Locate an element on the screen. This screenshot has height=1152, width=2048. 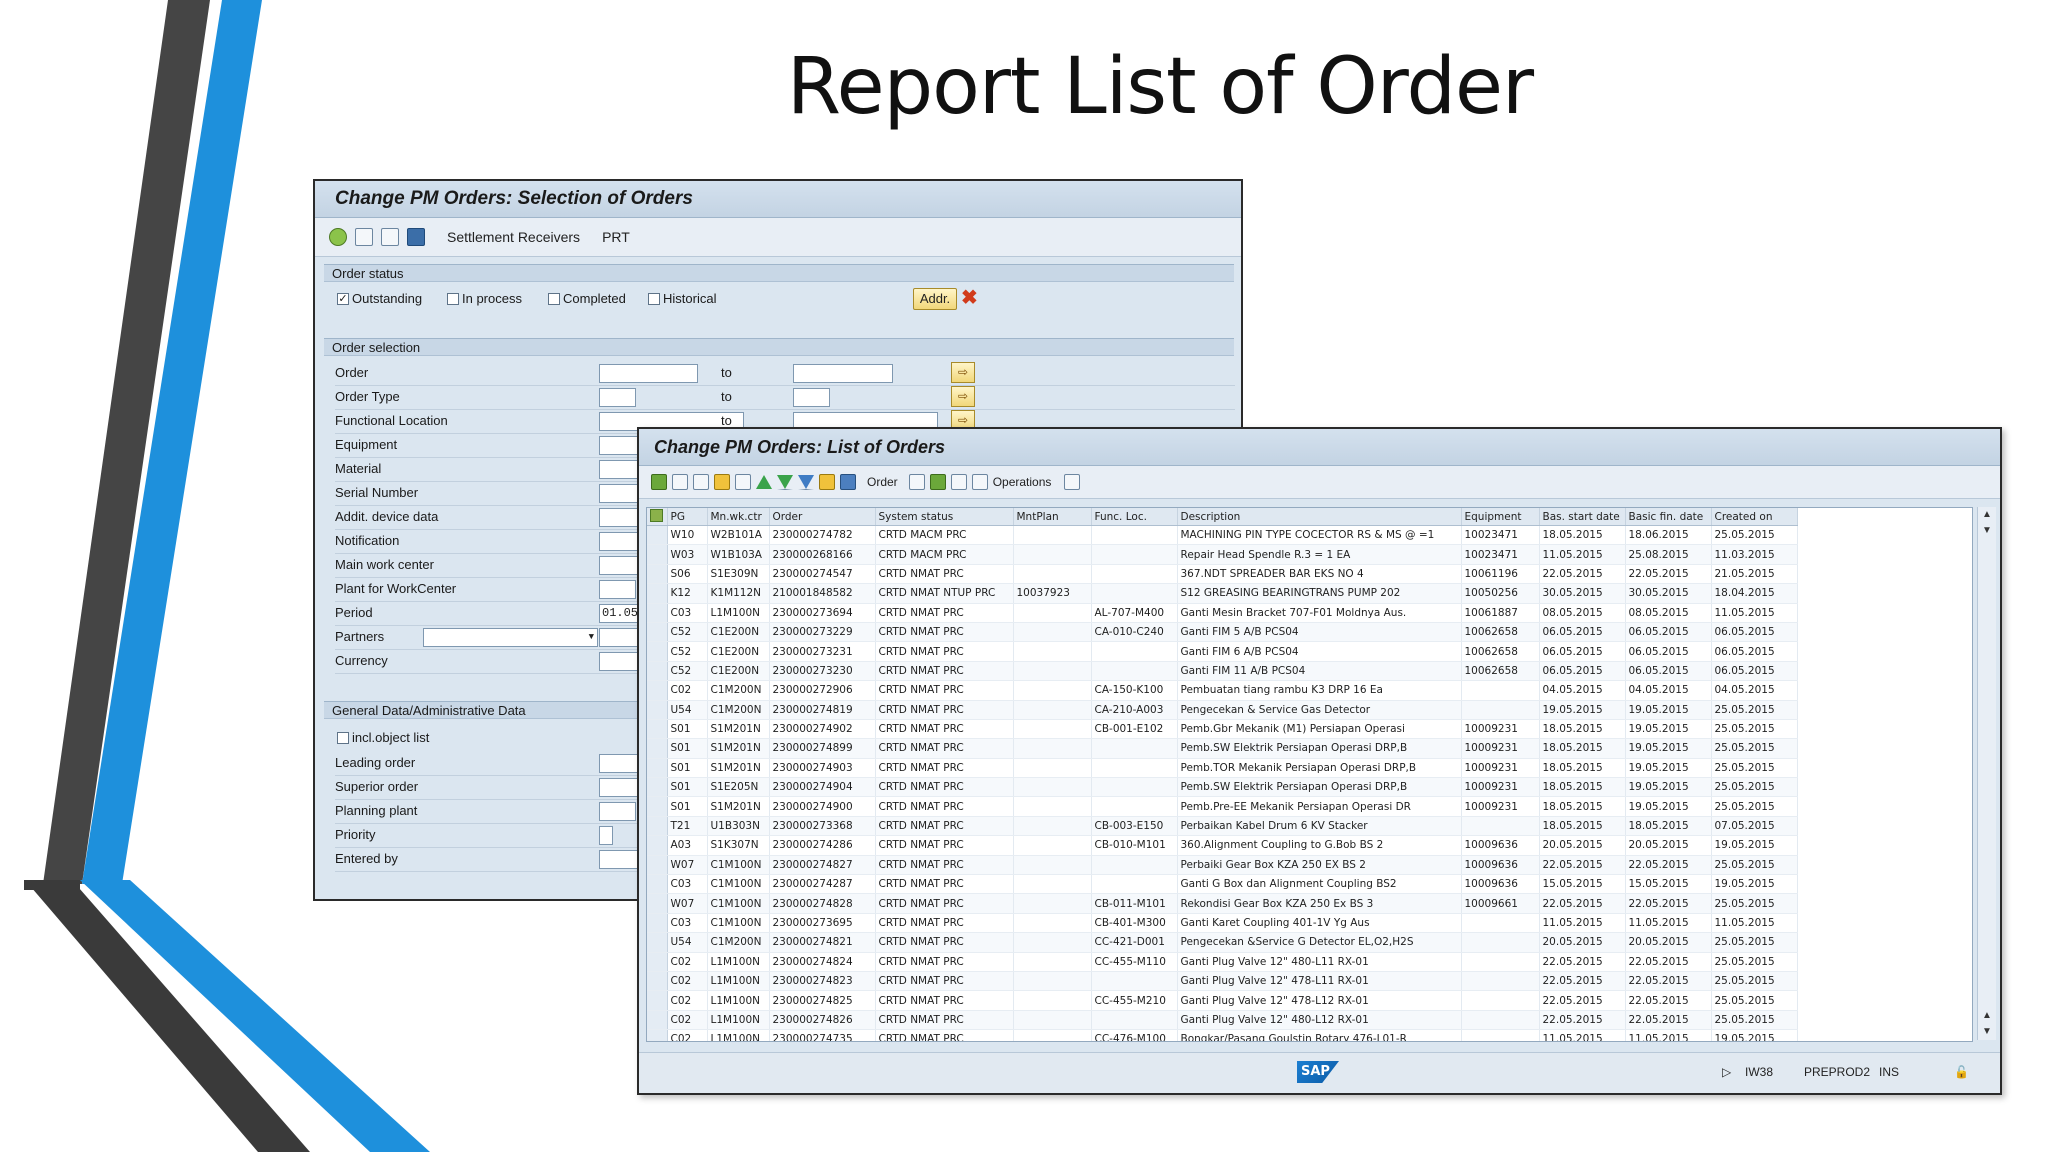
sort-ascending-icon is located at coordinates (764, 482).